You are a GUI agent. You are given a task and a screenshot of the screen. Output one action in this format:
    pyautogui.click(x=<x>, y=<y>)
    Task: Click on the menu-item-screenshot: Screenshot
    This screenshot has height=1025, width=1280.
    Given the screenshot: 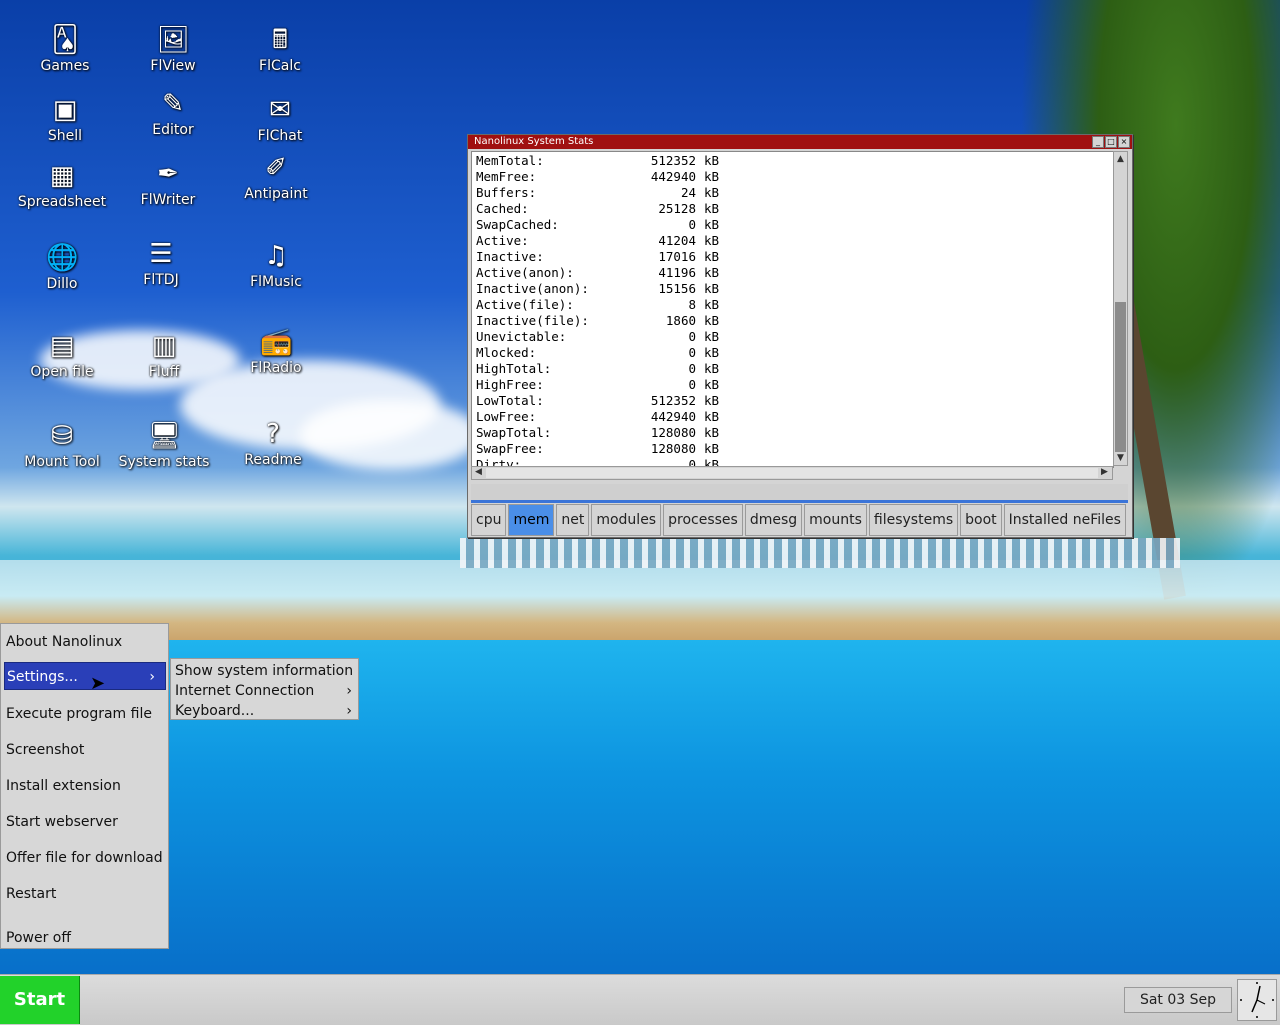 What is the action you would take?
    pyautogui.click(x=85, y=750)
    